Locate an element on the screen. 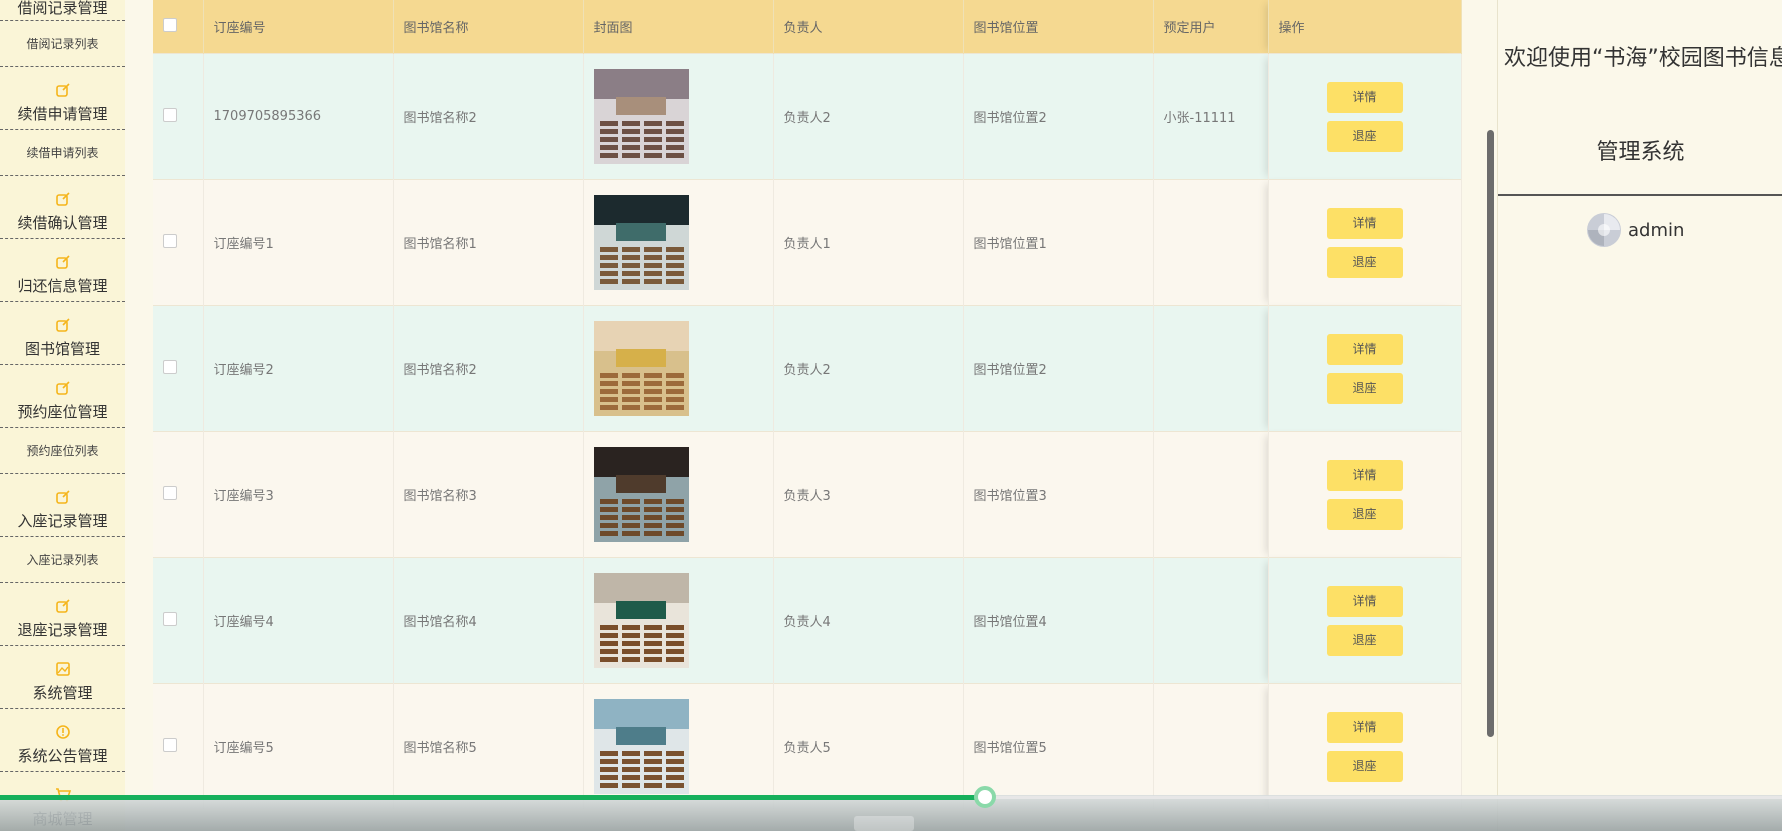 This screenshot has height=831, width=1782. sidebar-subitem-label: 借阅记录列表 is located at coordinates (62, 44).